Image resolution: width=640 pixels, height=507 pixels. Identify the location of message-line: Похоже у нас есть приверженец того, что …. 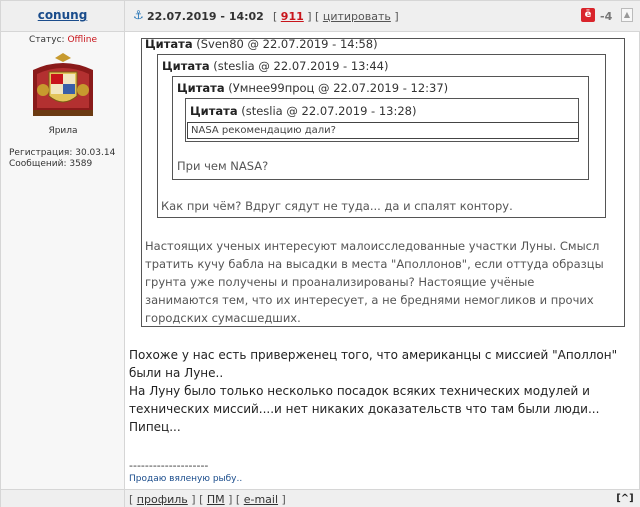
(373, 364).